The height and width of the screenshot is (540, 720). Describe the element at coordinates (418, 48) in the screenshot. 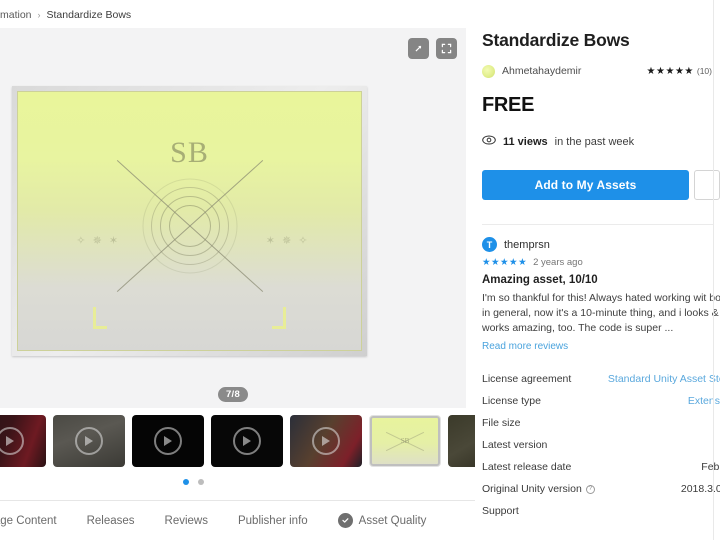

I see `share-icon` at that location.